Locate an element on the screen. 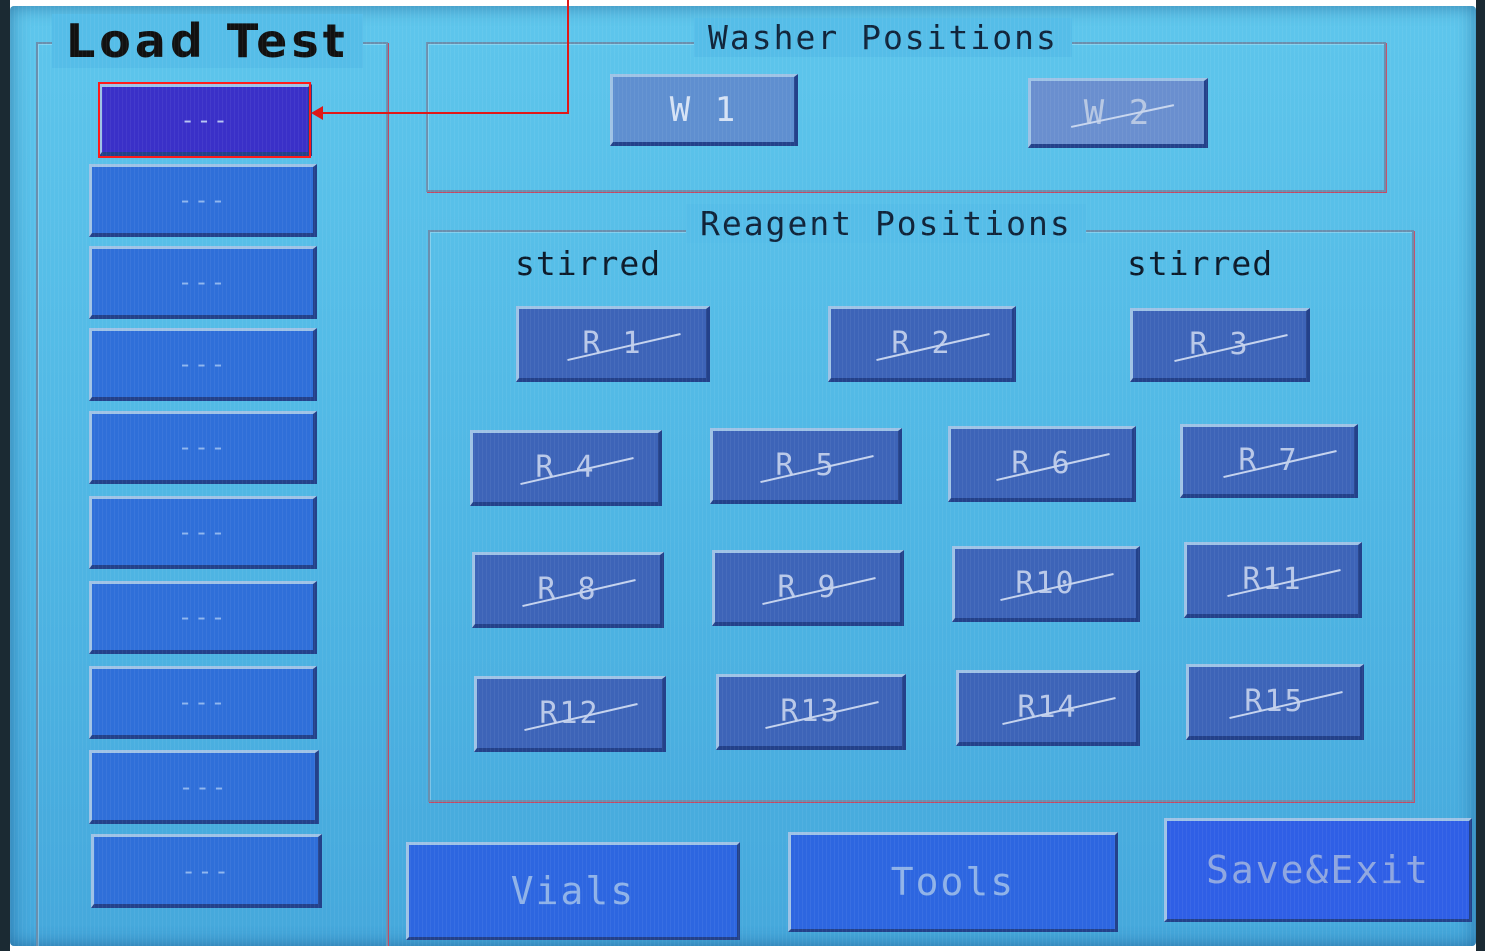  reagent-r14-label: R14 is located at coordinates (1047, 707).